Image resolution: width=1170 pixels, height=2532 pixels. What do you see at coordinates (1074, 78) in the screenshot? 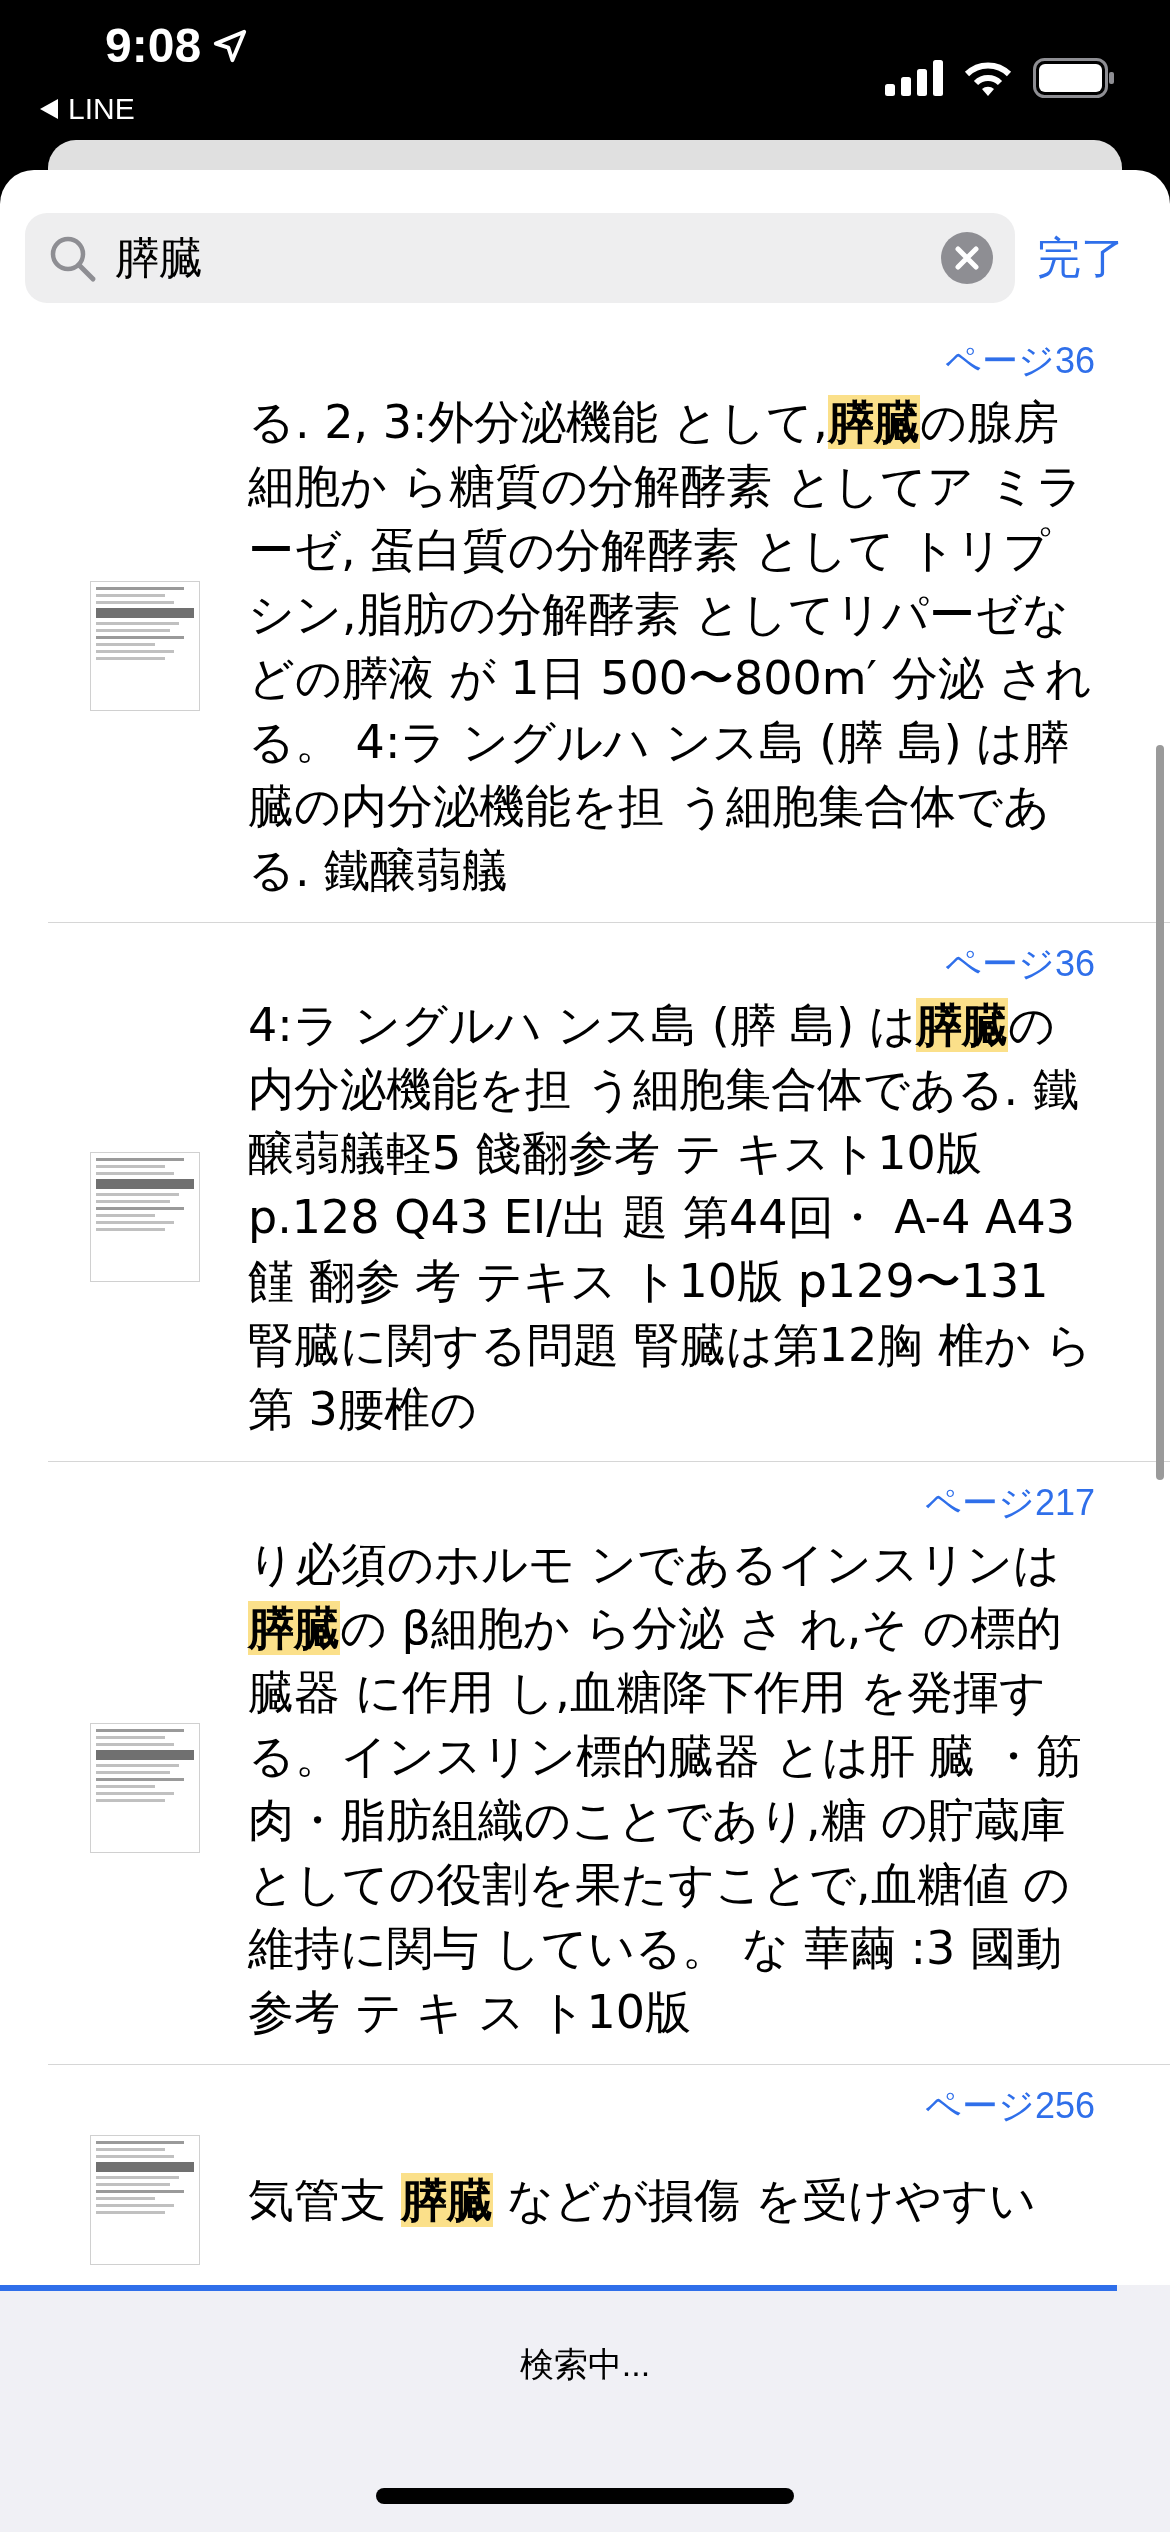
I see `battery-icon` at bounding box center [1074, 78].